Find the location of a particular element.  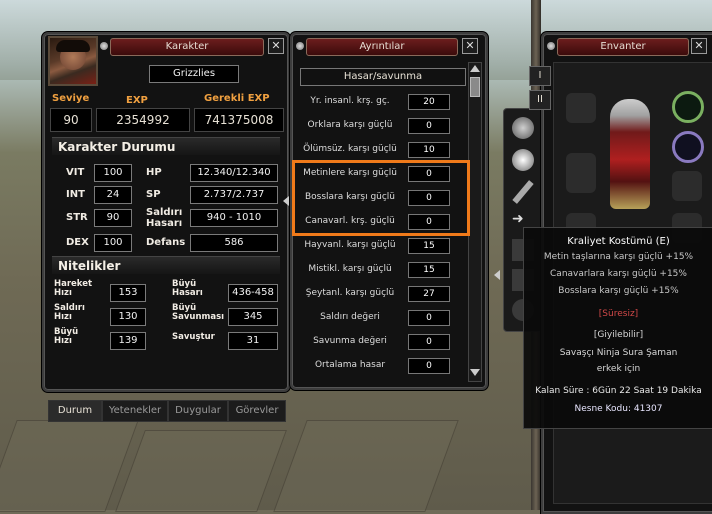

orb-icon is located at coordinates (523, 160).